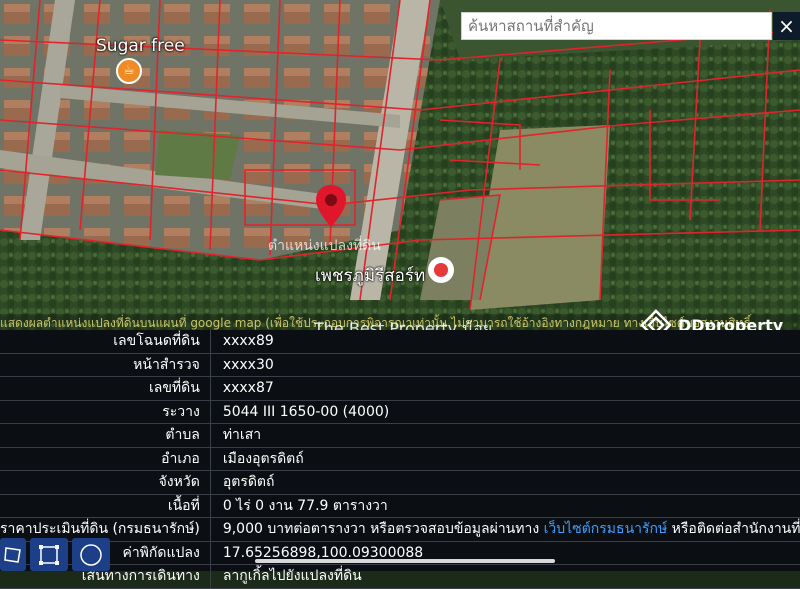 The height and width of the screenshot is (589, 800). I want to click on table-row: เลขที่ดิน xxxx87, so click(400, 388).